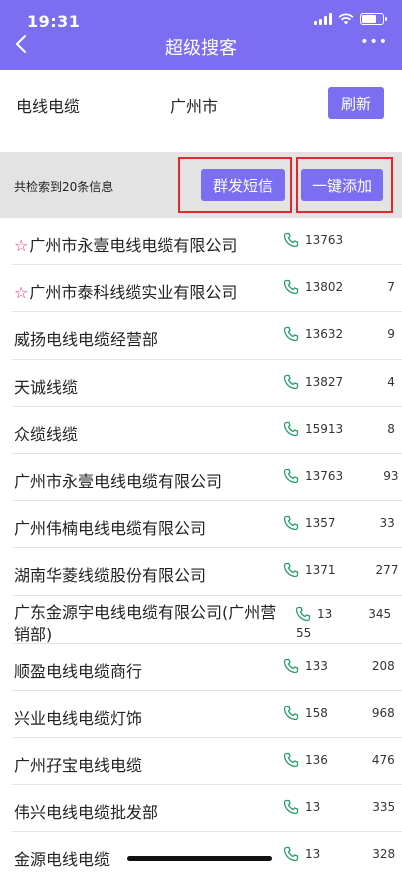 The image size is (402, 872). What do you see at coordinates (207, 289) in the screenshot?
I see `list-item: ☆广州市泰科线缆实业有限公司 13802 7` at bounding box center [207, 289].